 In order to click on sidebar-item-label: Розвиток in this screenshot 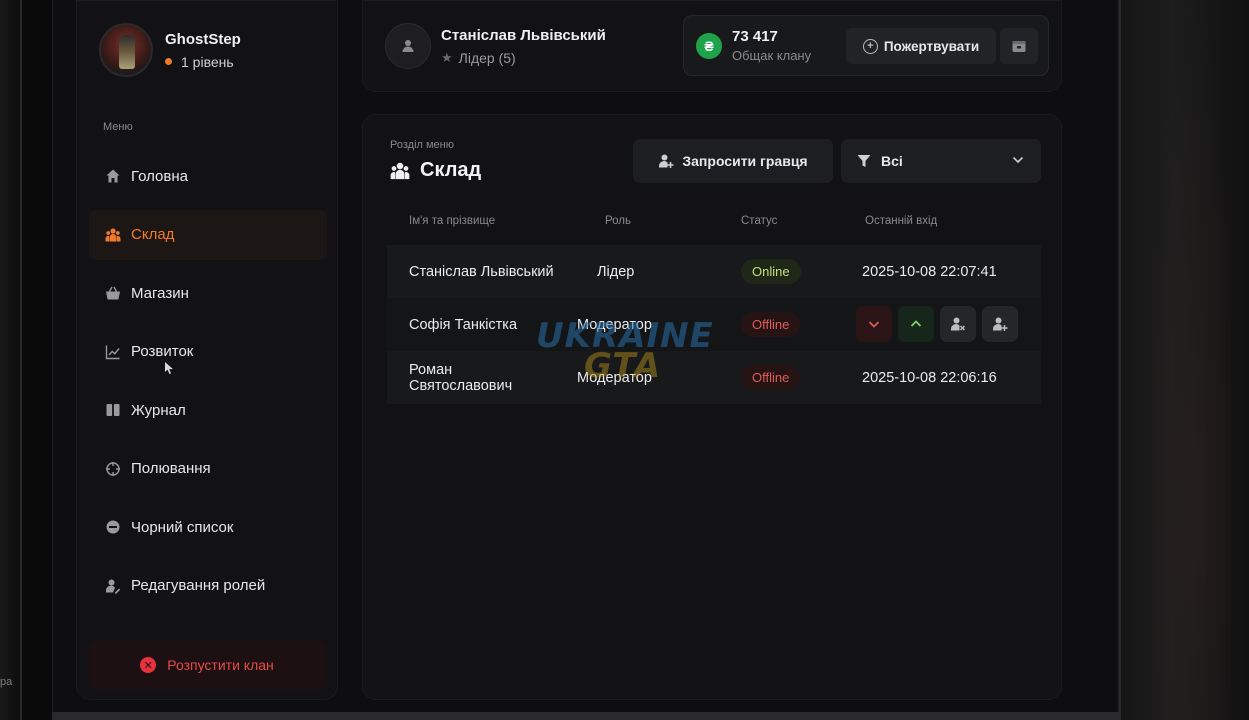, I will do `click(162, 351)`.